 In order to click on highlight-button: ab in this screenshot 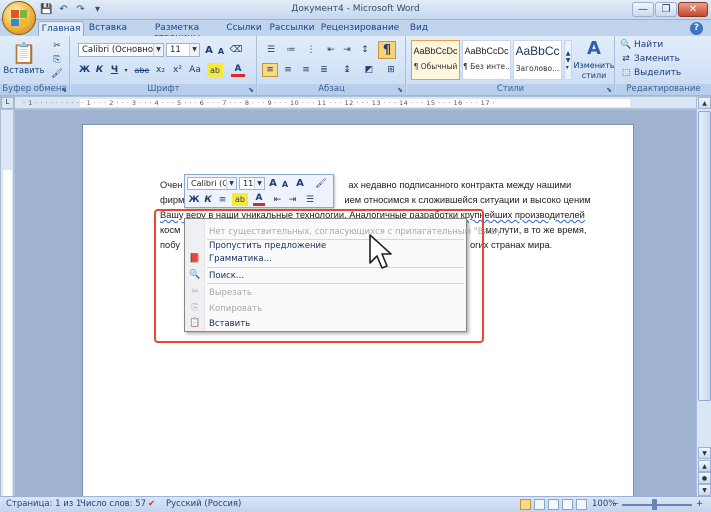, I will do `click(215, 70)`.